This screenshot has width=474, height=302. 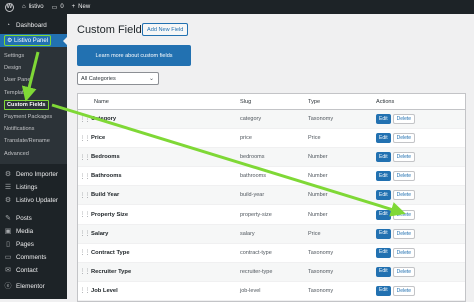 I want to click on list-icon: ☰, so click(x=8, y=188).